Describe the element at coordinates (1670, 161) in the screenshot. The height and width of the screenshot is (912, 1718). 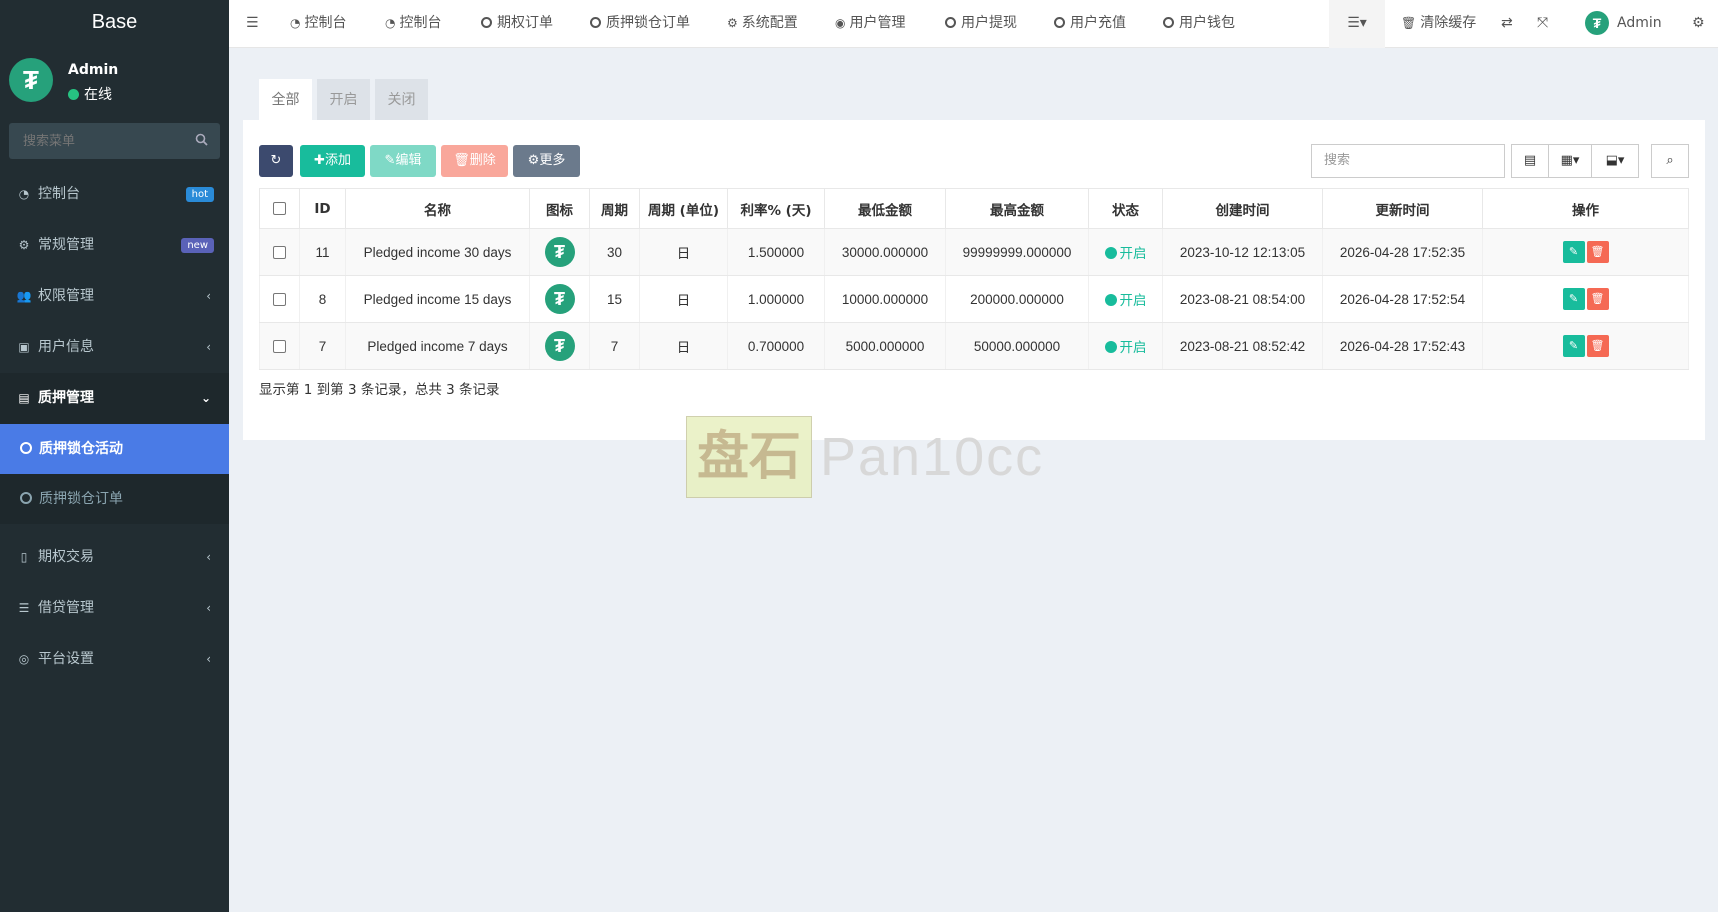
I see `advanced-search-button: ⌕` at that location.